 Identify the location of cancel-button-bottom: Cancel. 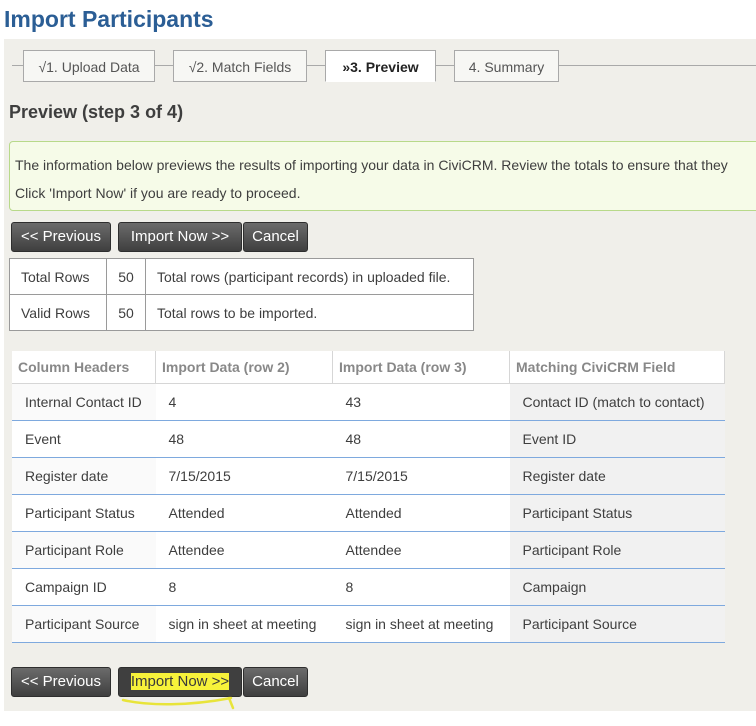
(275, 682).